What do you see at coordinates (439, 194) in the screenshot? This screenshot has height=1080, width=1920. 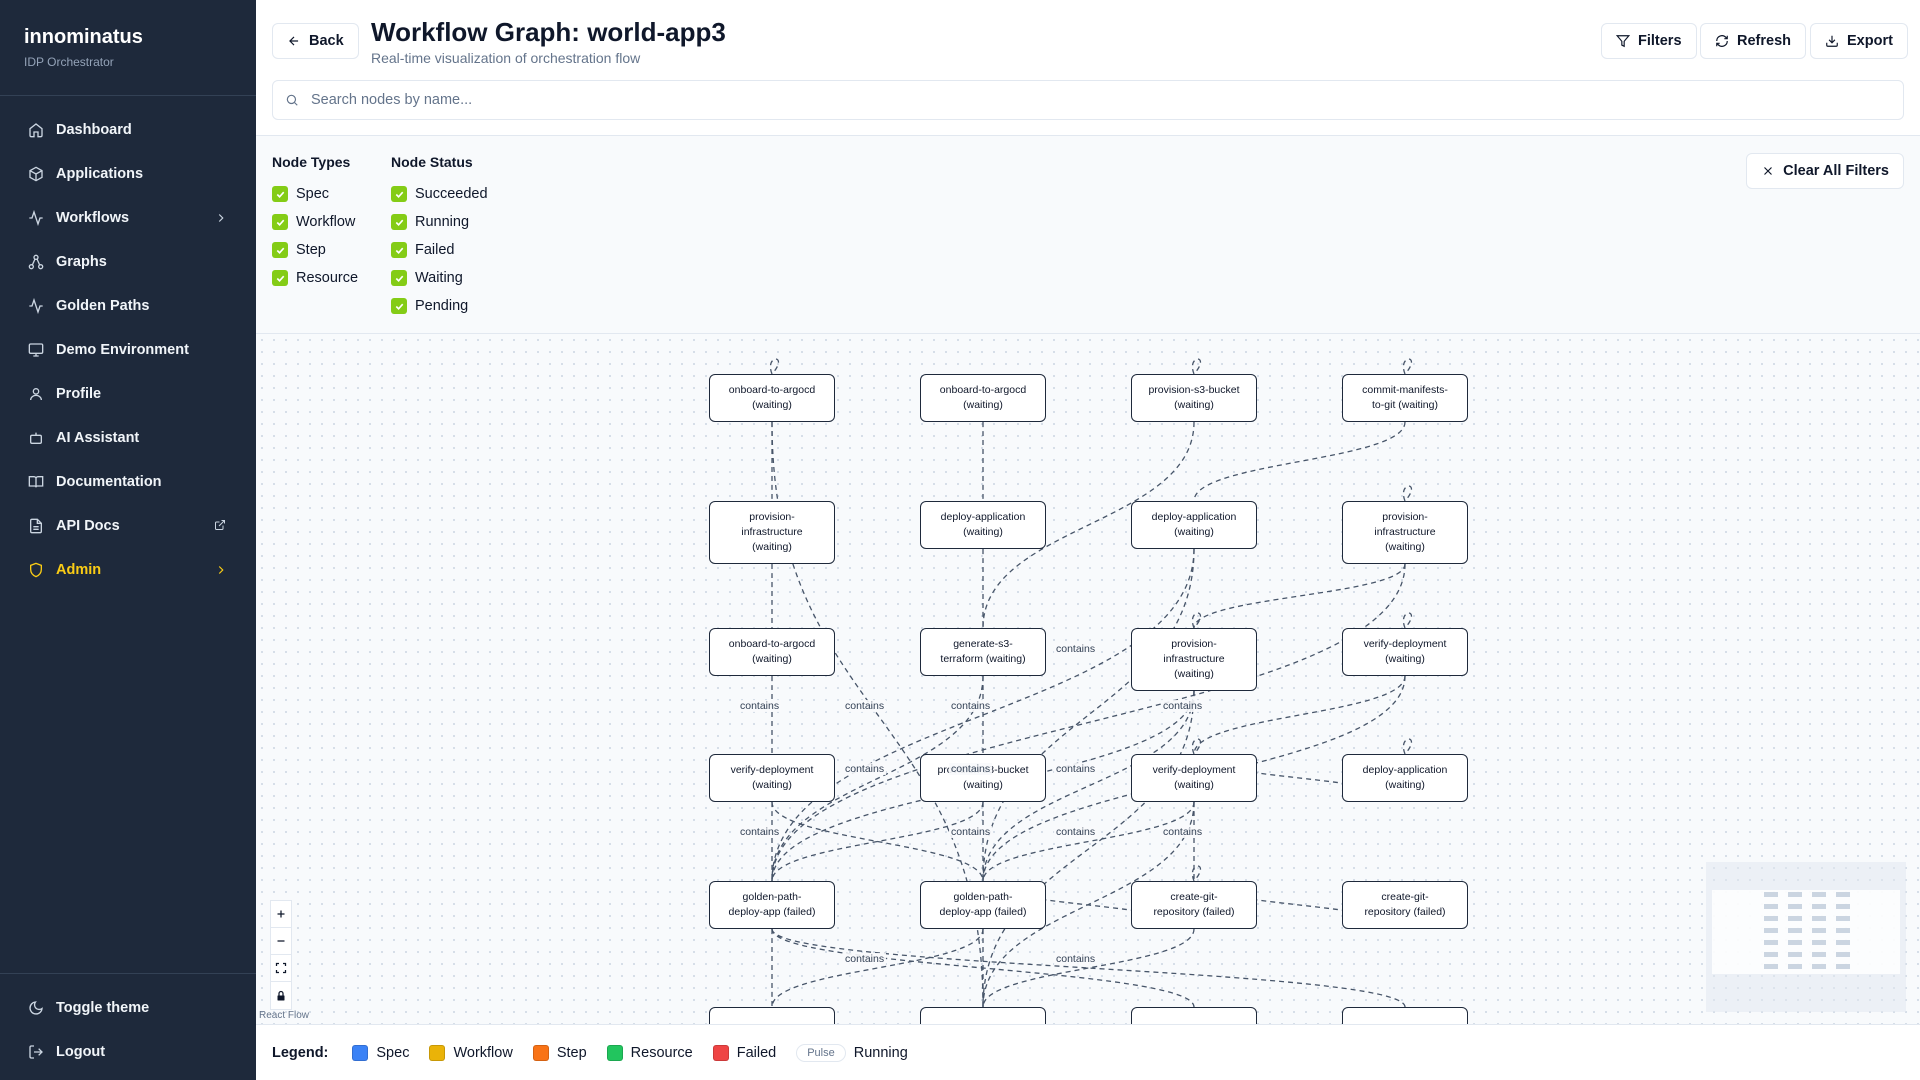 I see `filter-succeeded: Succeeded` at bounding box center [439, 194].